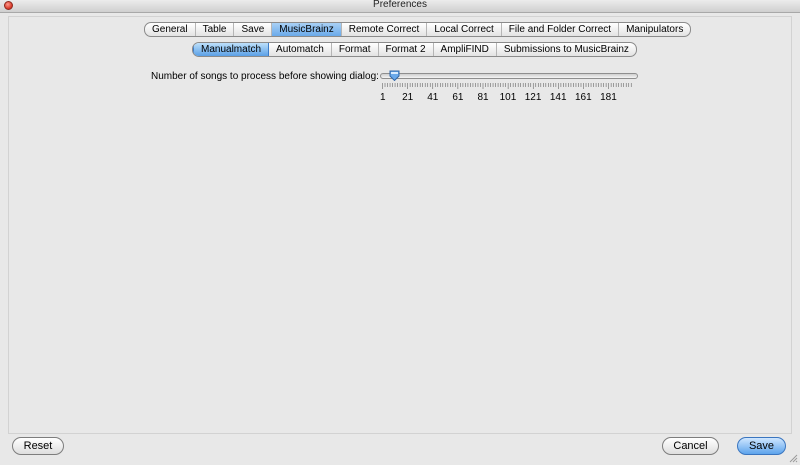 The width and height of the screenshot is (800, 465). I want to click on slider-tick-label: 161, so click(583, 97).